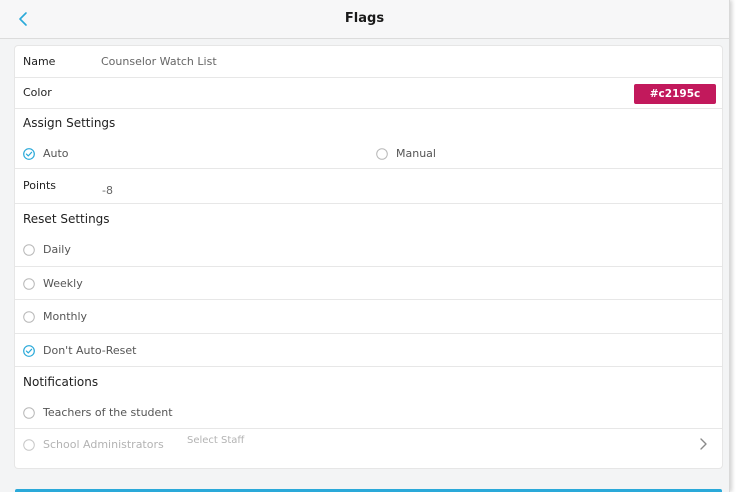 The height and width of the screenshot is (492, 737). I want to click on reset-option-monthly-label: Monthly, so click(65, 316).